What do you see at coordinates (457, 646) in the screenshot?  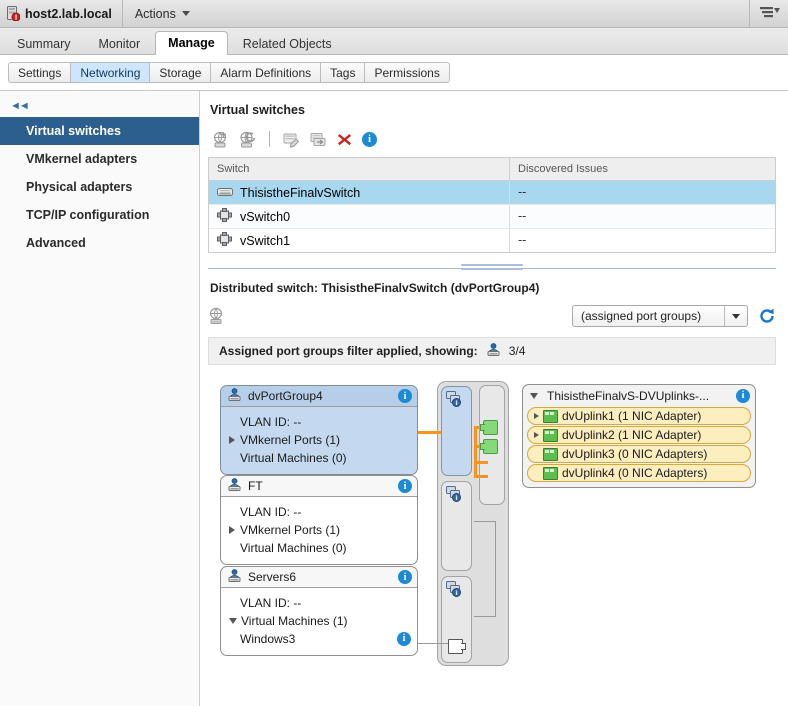 I see `vm-connection-chip` at bounding box center [457, 646].